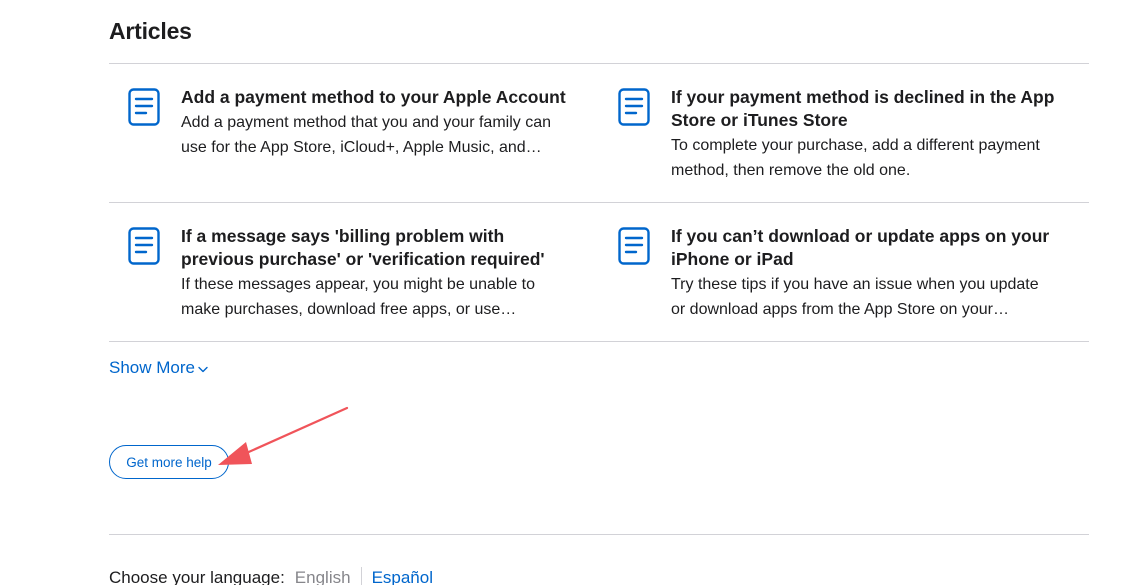 The image size is (1144, 585). Describe the element at coordinates (152, 367) in the screenshot. I see `show-more-label: Show More` at that location.